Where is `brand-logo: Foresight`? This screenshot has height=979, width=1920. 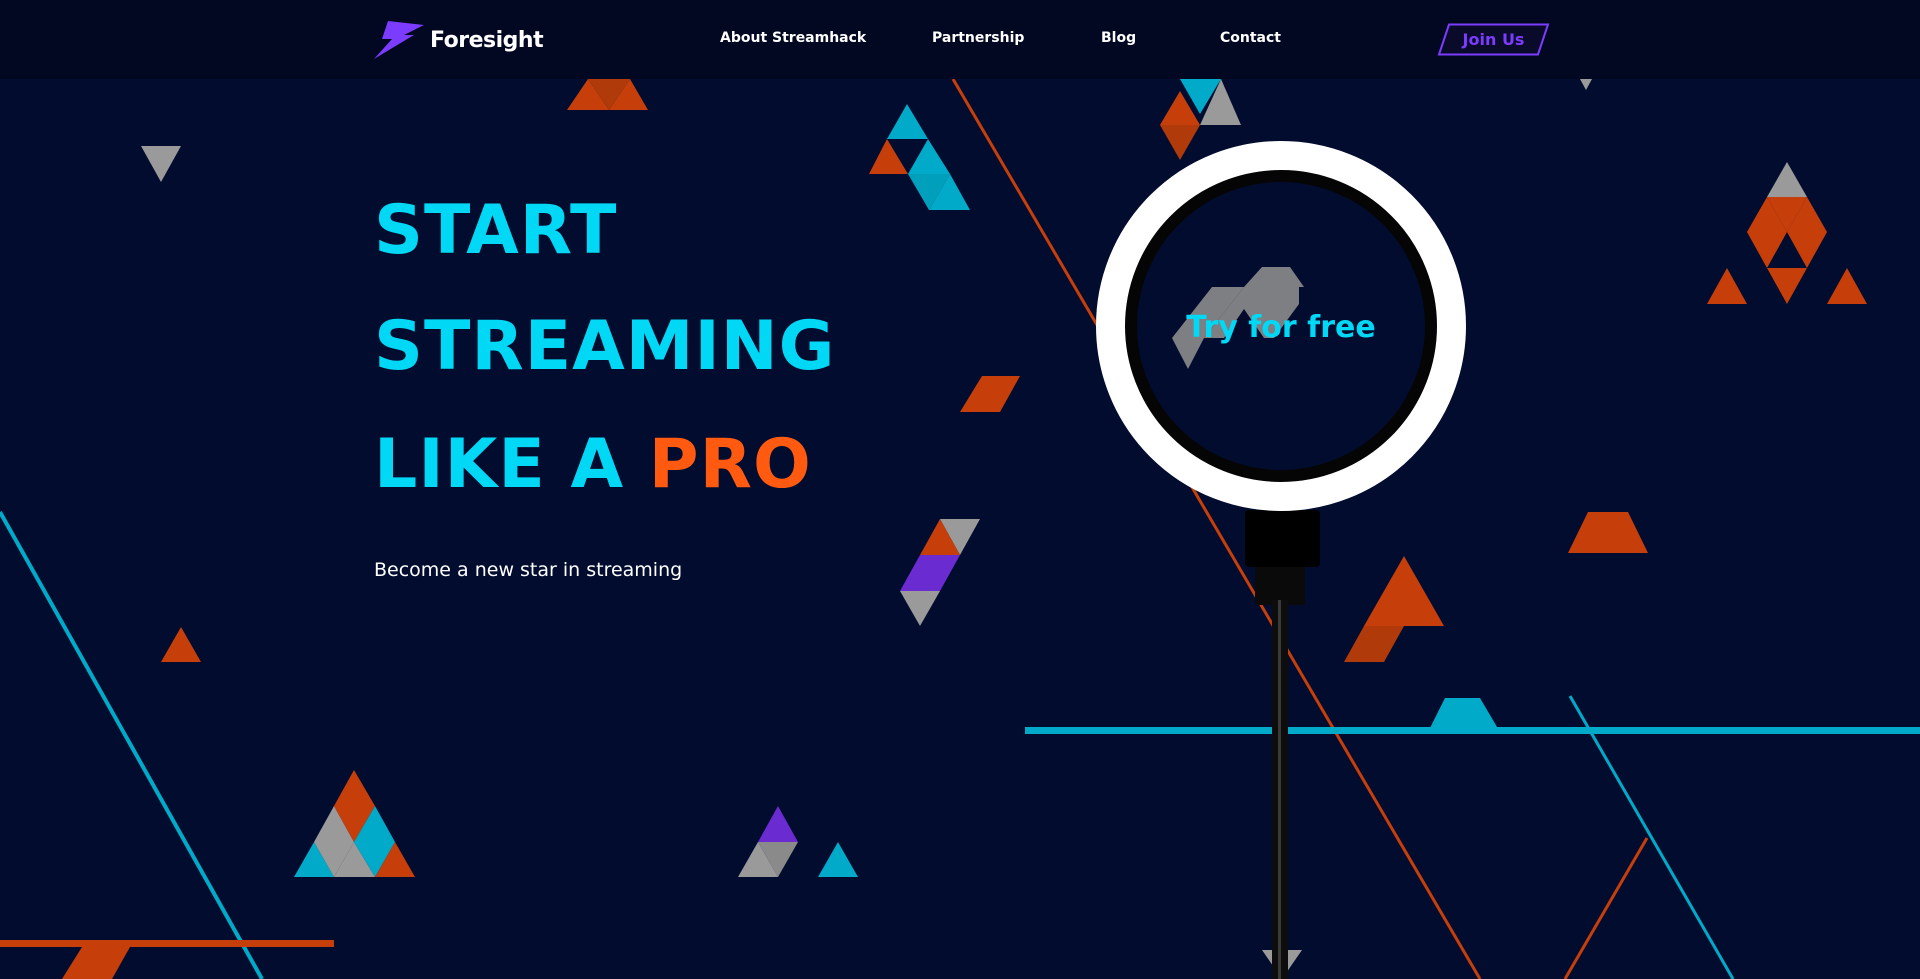
brand-logo: Foresight is located at coordinates (459, 40).